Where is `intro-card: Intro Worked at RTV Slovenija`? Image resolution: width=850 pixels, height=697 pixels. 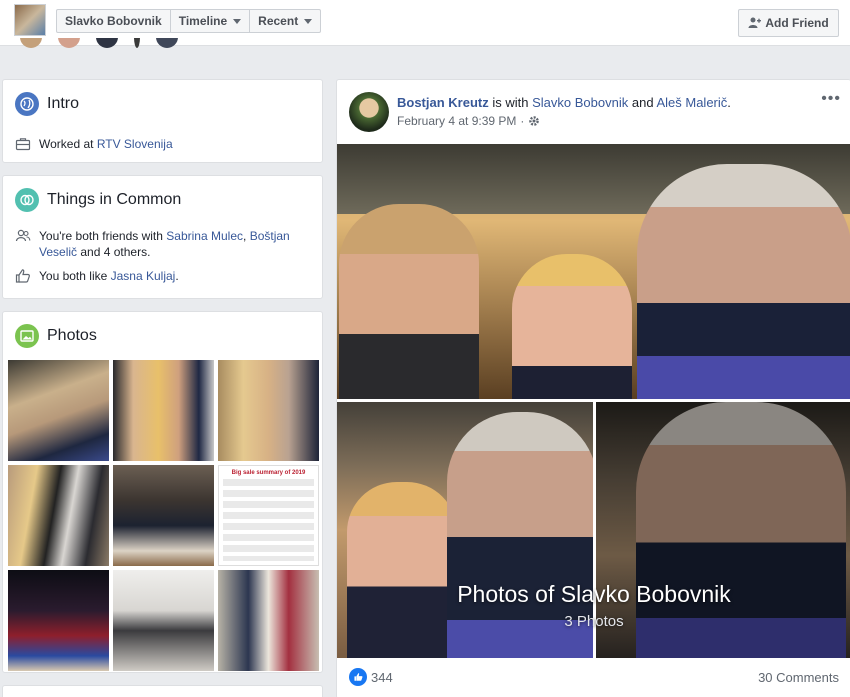
intro-card: Intro Worked at RTV Slovenija is located at coordinates (162, 121).